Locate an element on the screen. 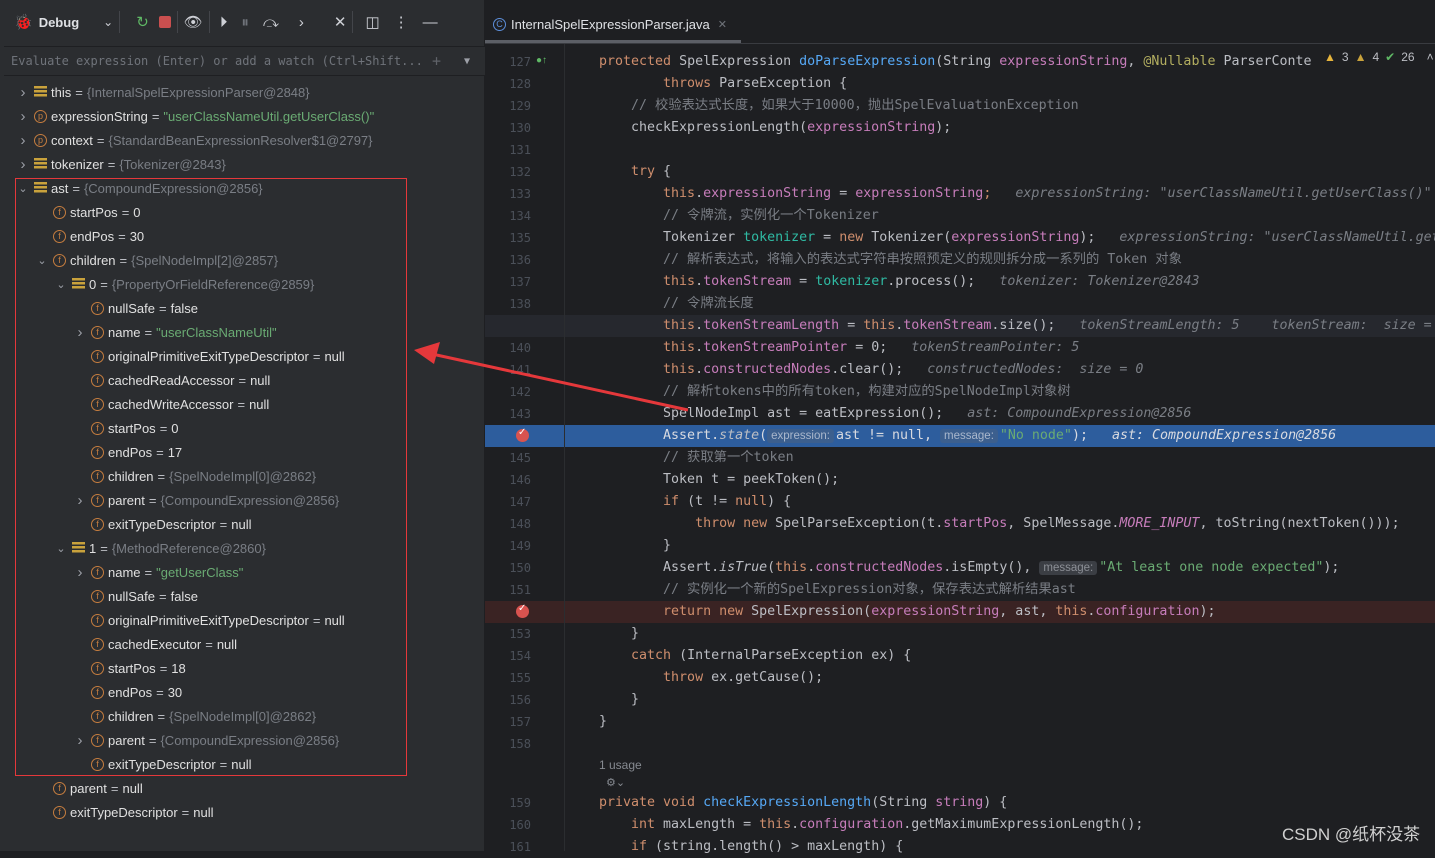  code-line: catch (InternalParseException ex) { is located at coordinates (960, 656).